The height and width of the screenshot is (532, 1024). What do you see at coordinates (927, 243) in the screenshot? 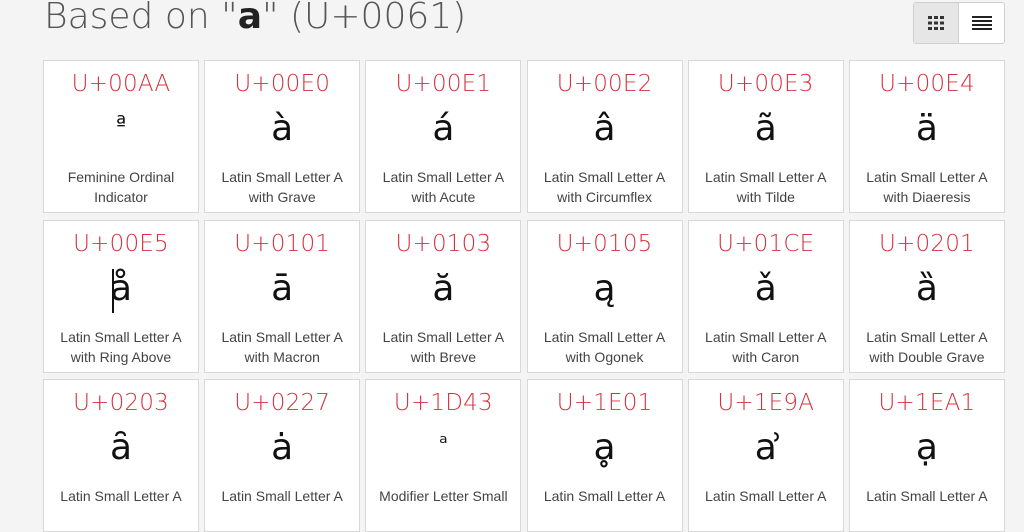
I see `codepoint-label: U+0201` at bounding box center [927, 243].